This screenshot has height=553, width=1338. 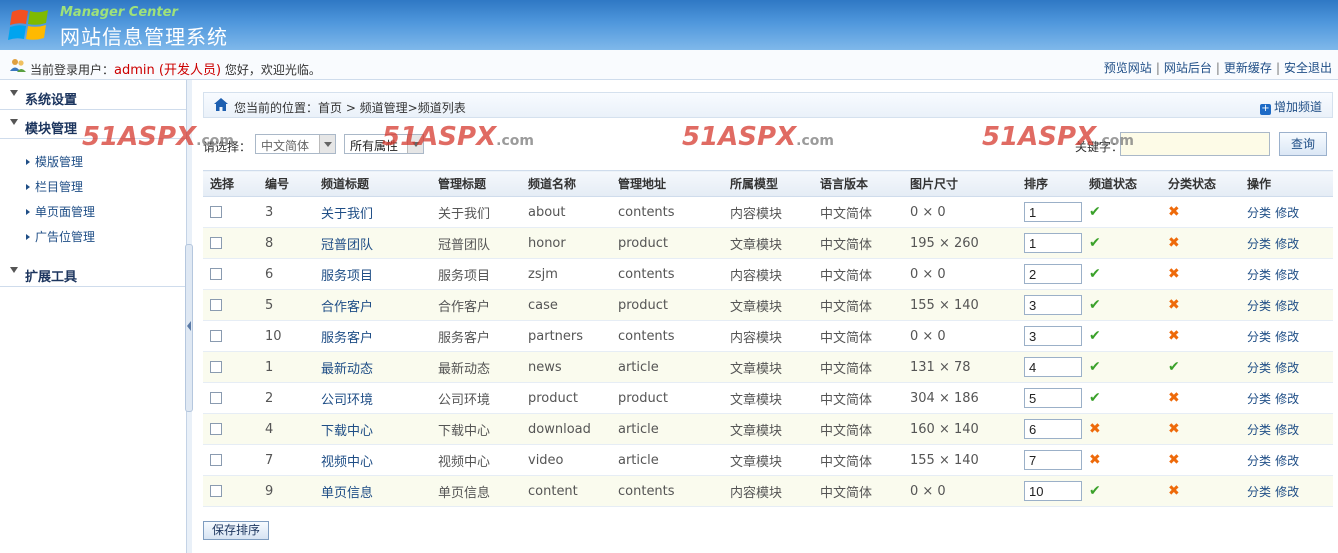 What do you see at coordinates (372, 398) in the screenshot?
I see `channel-title-link: 公司环境` at bounding box center [372, 398].